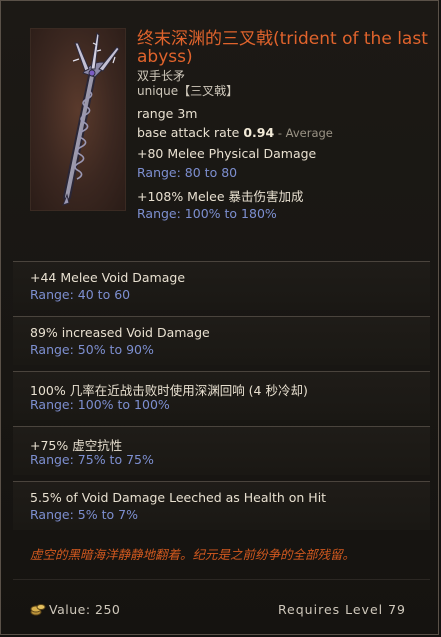 This screenshot has width=441, height=637. Describe the element at coordinates (341, 609) in the screenshot. I see `required-level: Requires Level 79` at that location.